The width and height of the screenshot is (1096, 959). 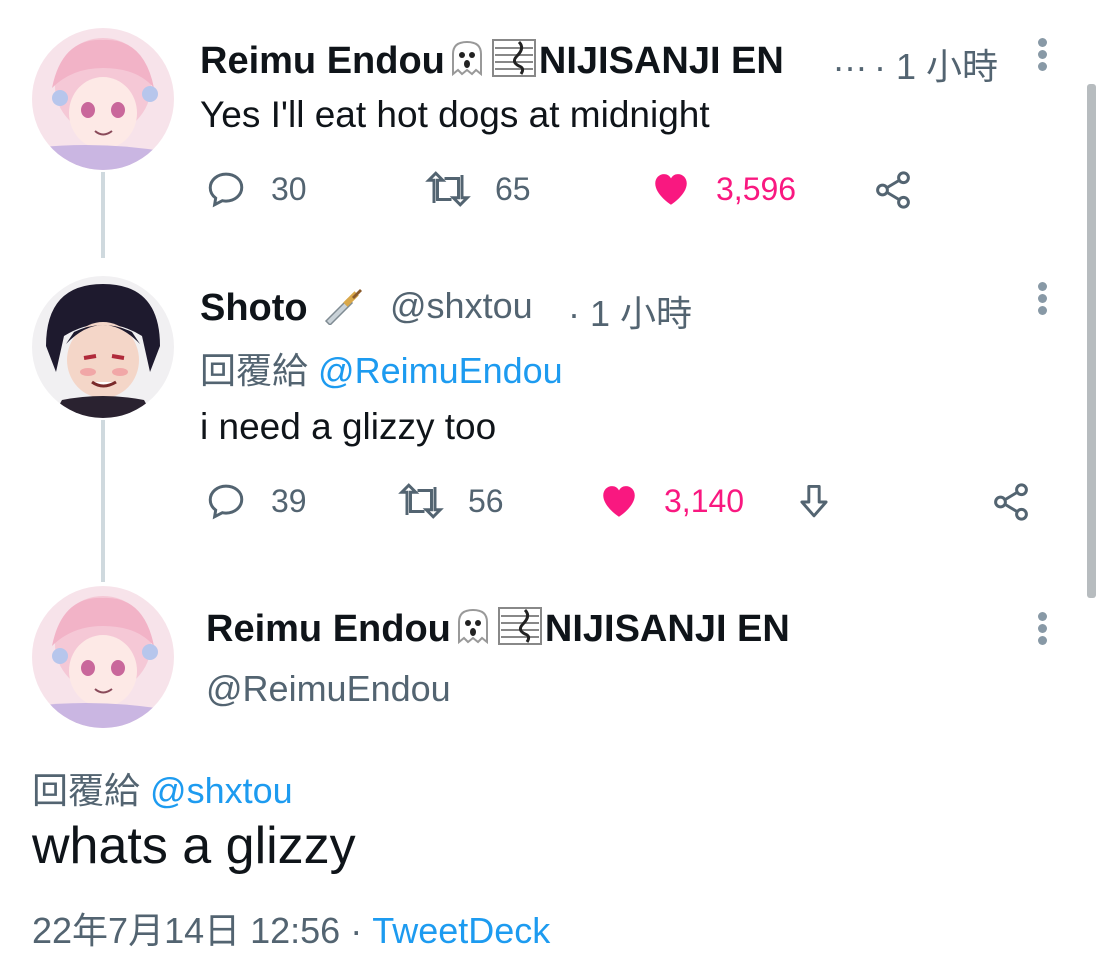 I want to click on reply-context: 回覆給 @ReimuEndou, so click(x=381, y=370).